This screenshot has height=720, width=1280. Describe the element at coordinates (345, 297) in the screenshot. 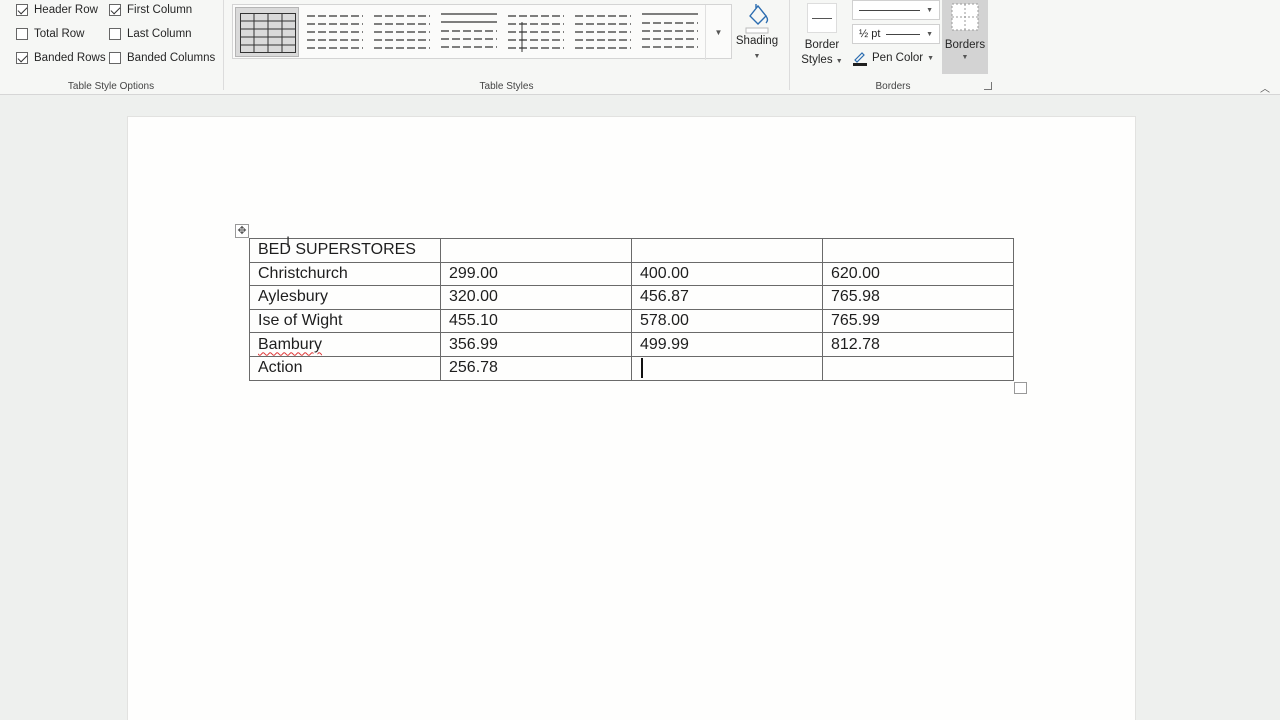

I see `table-cell: Aylesbury` at that location.